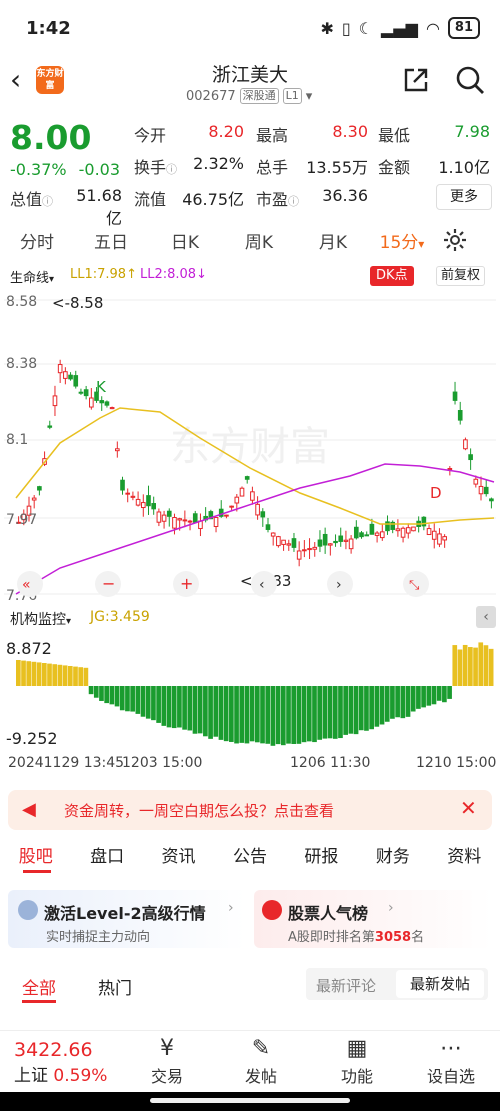 This screenshot has height=1111, width=500. I want to click on nav-watchlist: ⋯ 设自选, so click(451, 1061).